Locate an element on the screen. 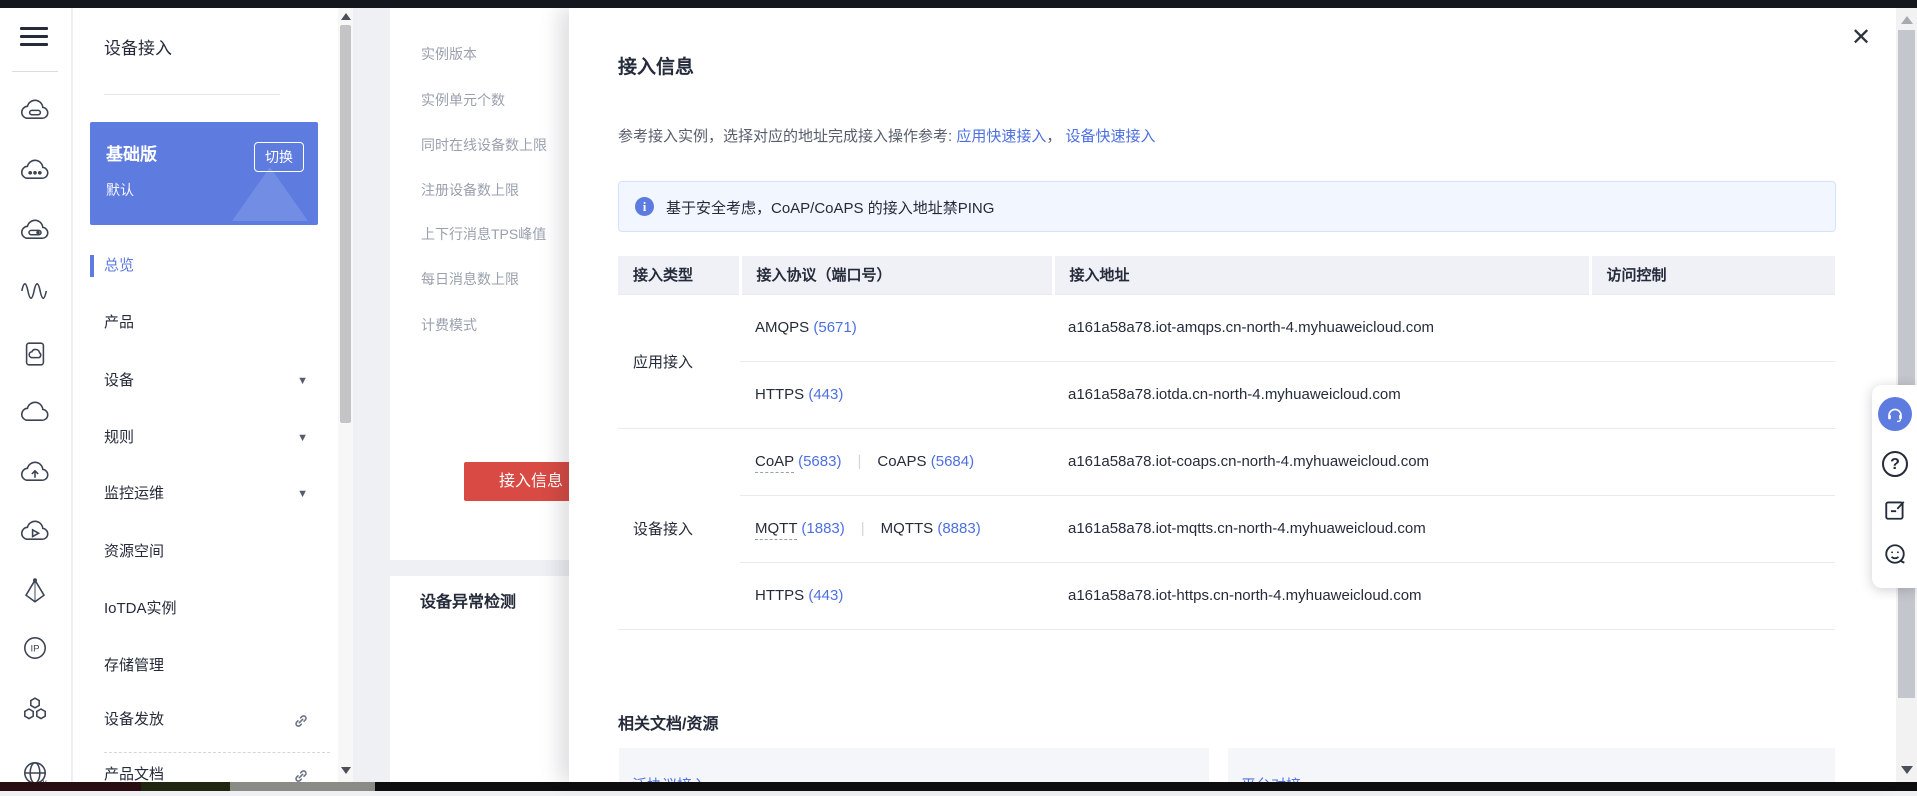  sidebar-item-overview: 总览 is located at coordinates (205, 266).